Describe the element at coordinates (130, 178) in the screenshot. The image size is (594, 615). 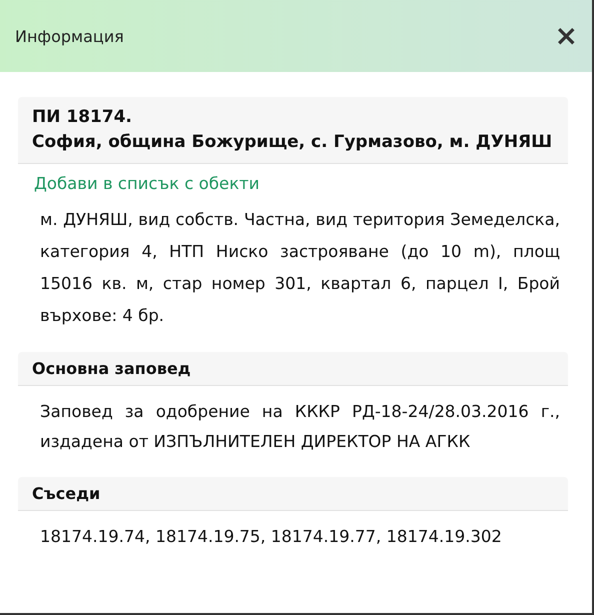
I see `add-to-list-link: Добави в списък с обекти` at that location.